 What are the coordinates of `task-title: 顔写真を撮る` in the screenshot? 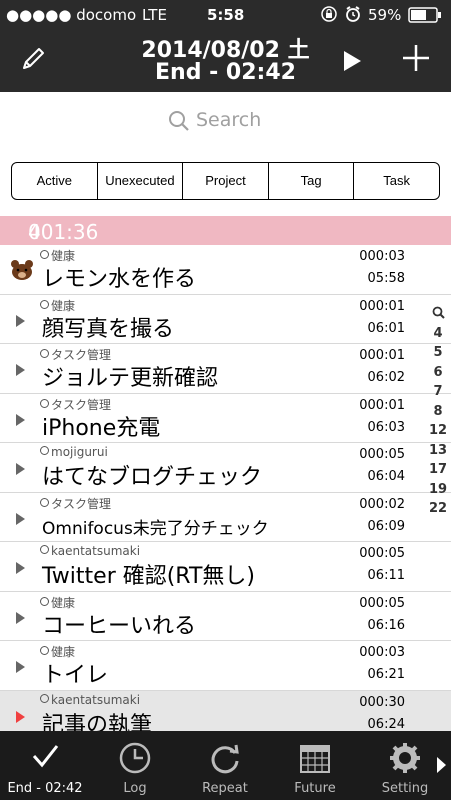 It's located at (108, 329).